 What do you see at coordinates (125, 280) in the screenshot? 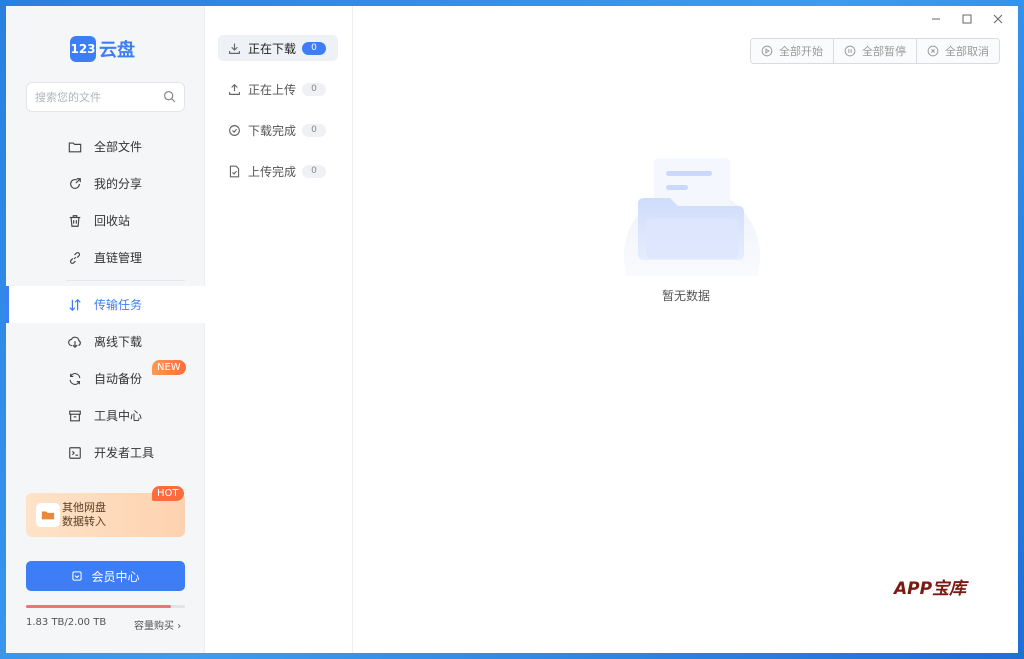
I see `nav-divider` at bounding box center [125, 280].